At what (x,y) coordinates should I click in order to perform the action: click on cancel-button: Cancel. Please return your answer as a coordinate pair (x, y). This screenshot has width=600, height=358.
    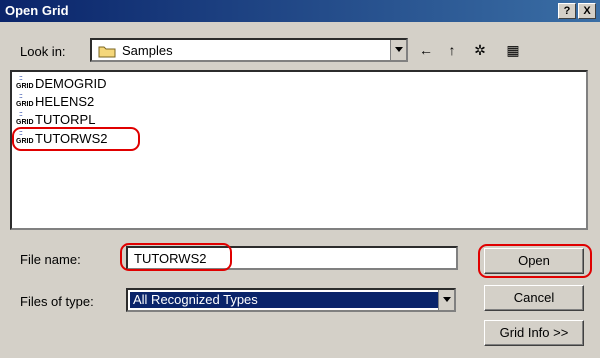
    Looking at the image, I should click on (534, 298).